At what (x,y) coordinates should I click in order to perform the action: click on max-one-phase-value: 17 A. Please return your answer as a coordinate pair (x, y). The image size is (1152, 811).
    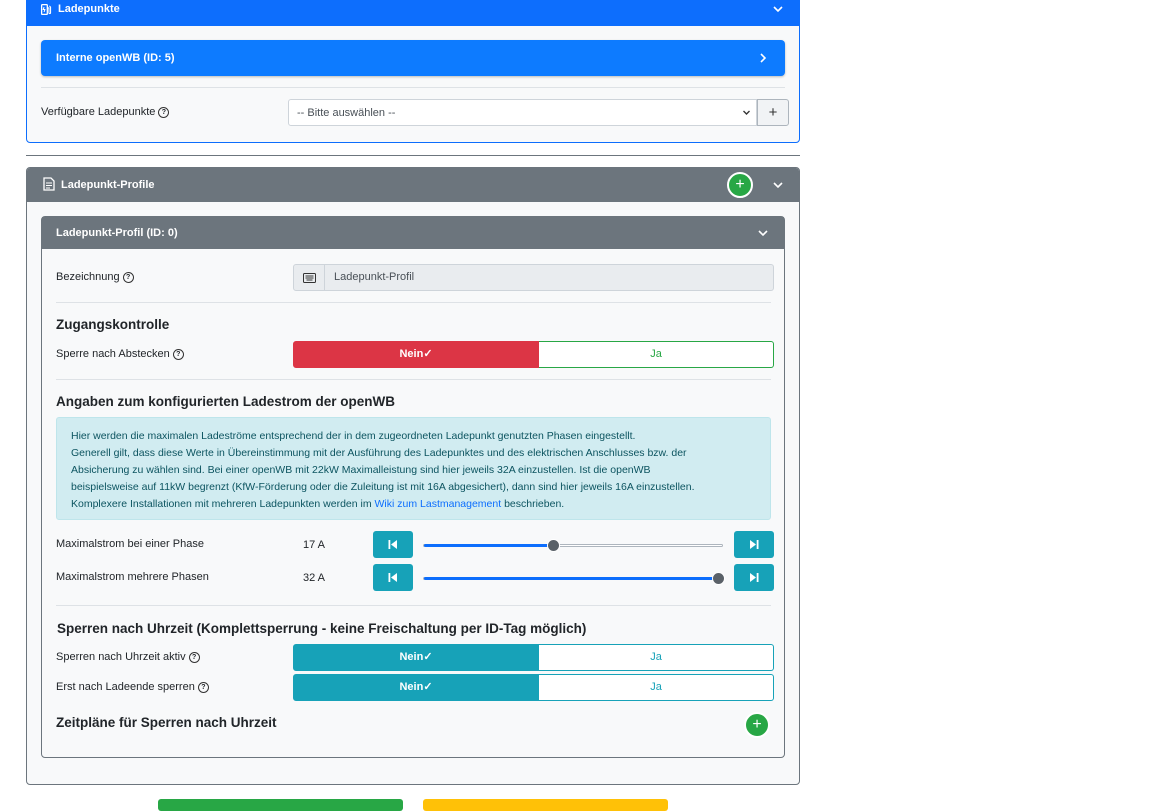
    Looking at the image, I should click on (314, 545).